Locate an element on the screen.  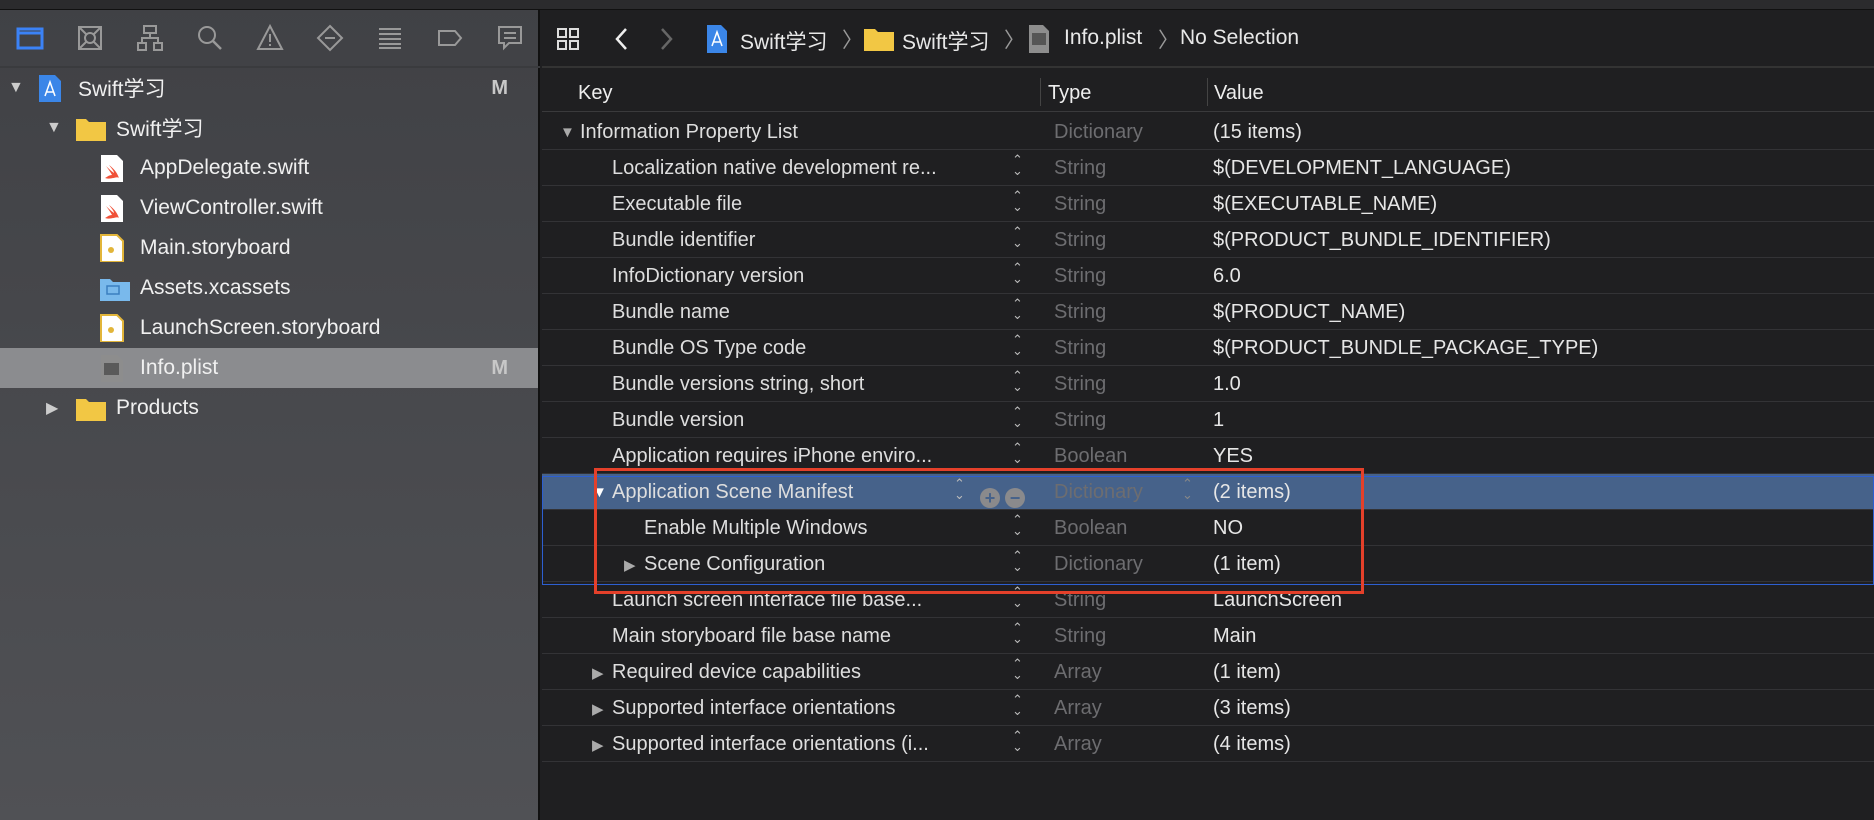
plist-value: 1.0 is located at coordinates (1227, 384).